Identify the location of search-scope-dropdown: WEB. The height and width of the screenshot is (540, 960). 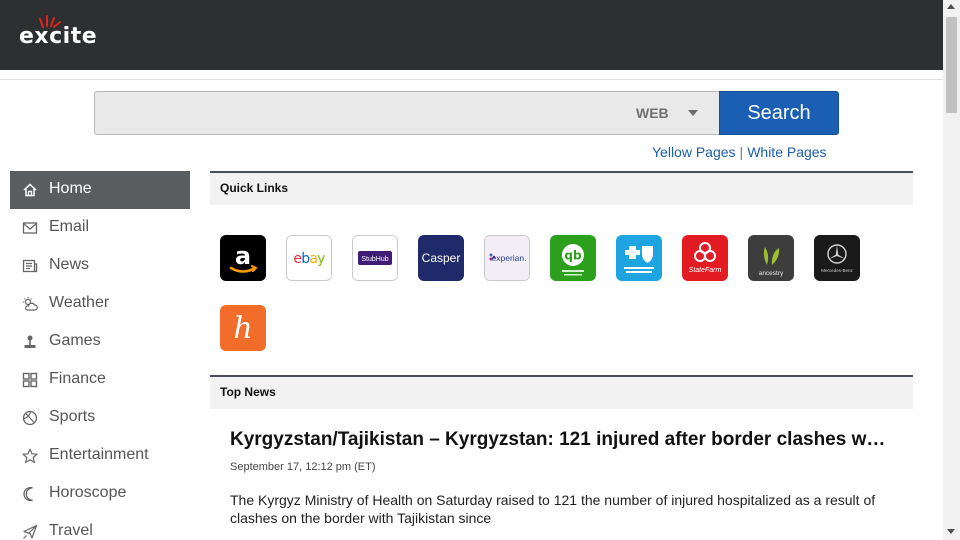
(672, 114).